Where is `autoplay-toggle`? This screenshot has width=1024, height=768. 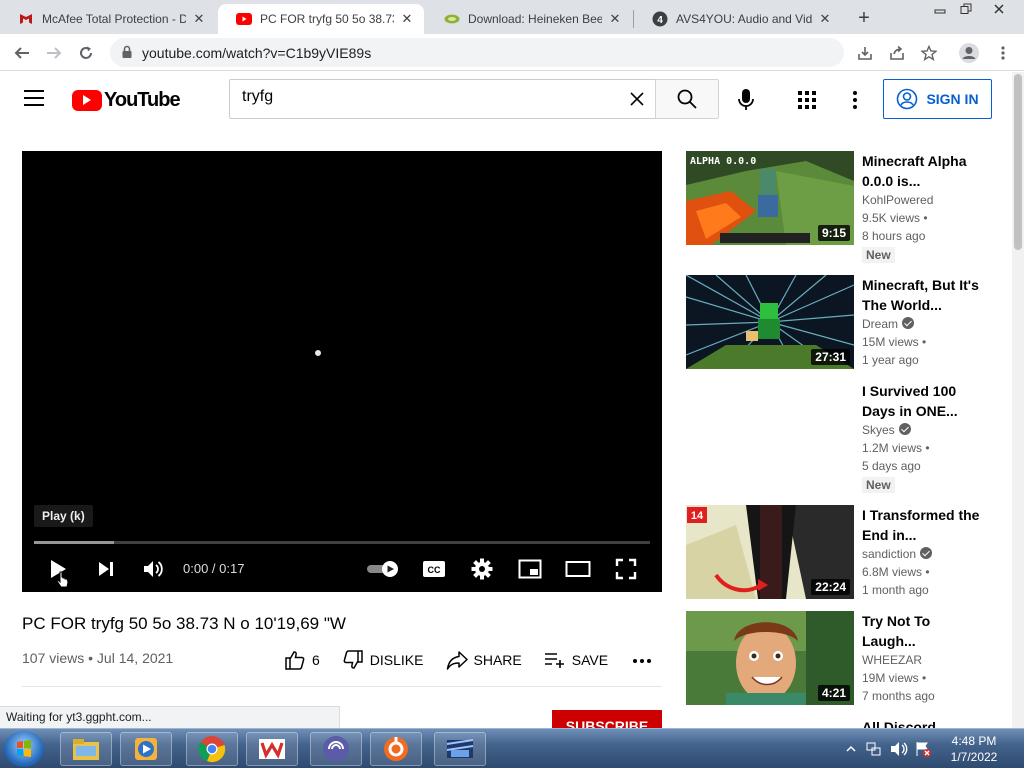 autoplay-toggle is located at coordinates (383, 569).